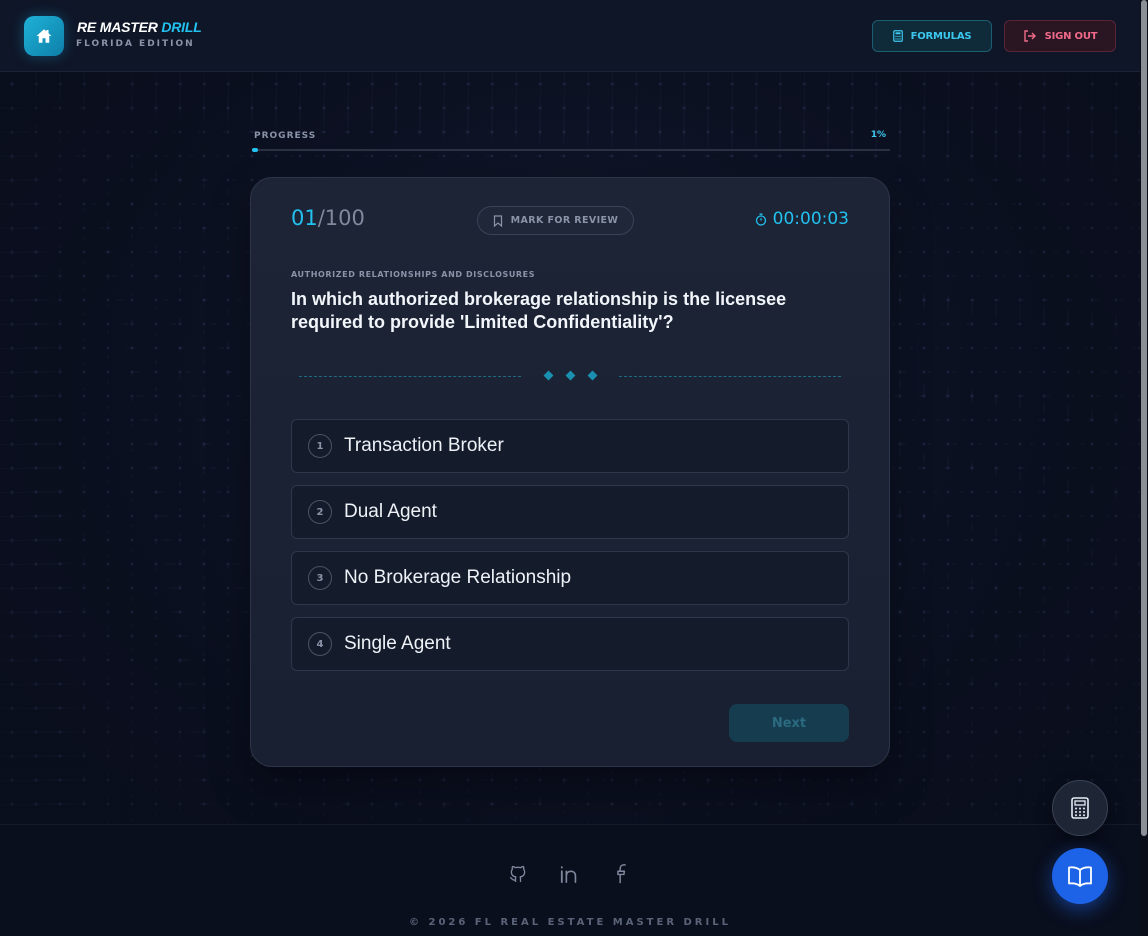 Image resolution: width=1148 pixels, height=936 pixels. I want to click on linkedin-icon, so click(568, 875).